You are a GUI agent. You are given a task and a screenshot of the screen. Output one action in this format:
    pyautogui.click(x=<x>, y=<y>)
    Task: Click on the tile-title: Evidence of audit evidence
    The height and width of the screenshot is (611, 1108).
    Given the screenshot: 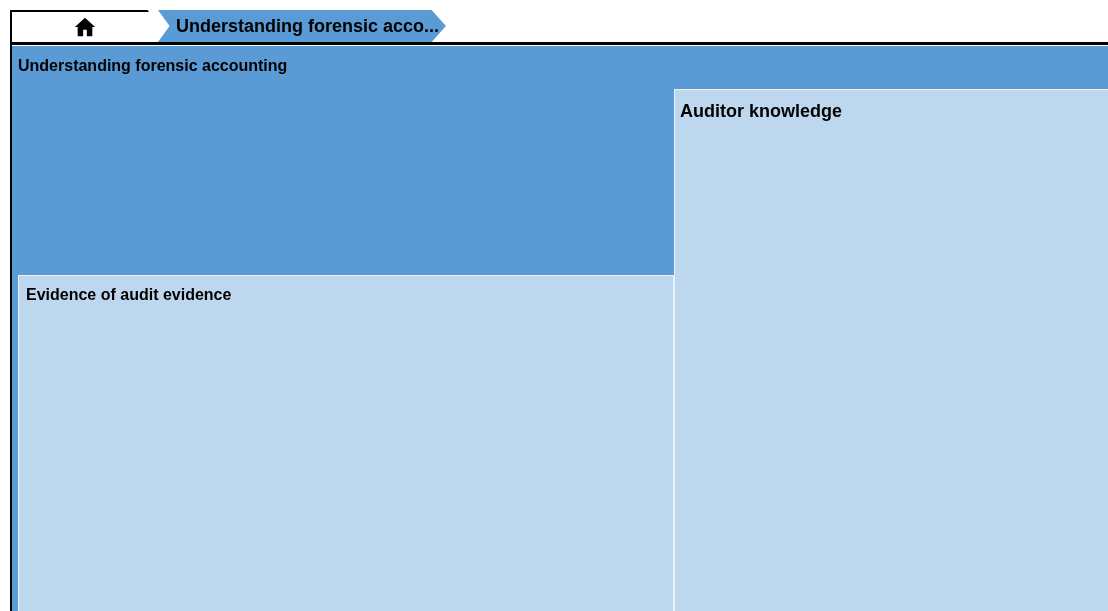 What is the action you would take?
    pyautogui.click(x=129, y=294)
    